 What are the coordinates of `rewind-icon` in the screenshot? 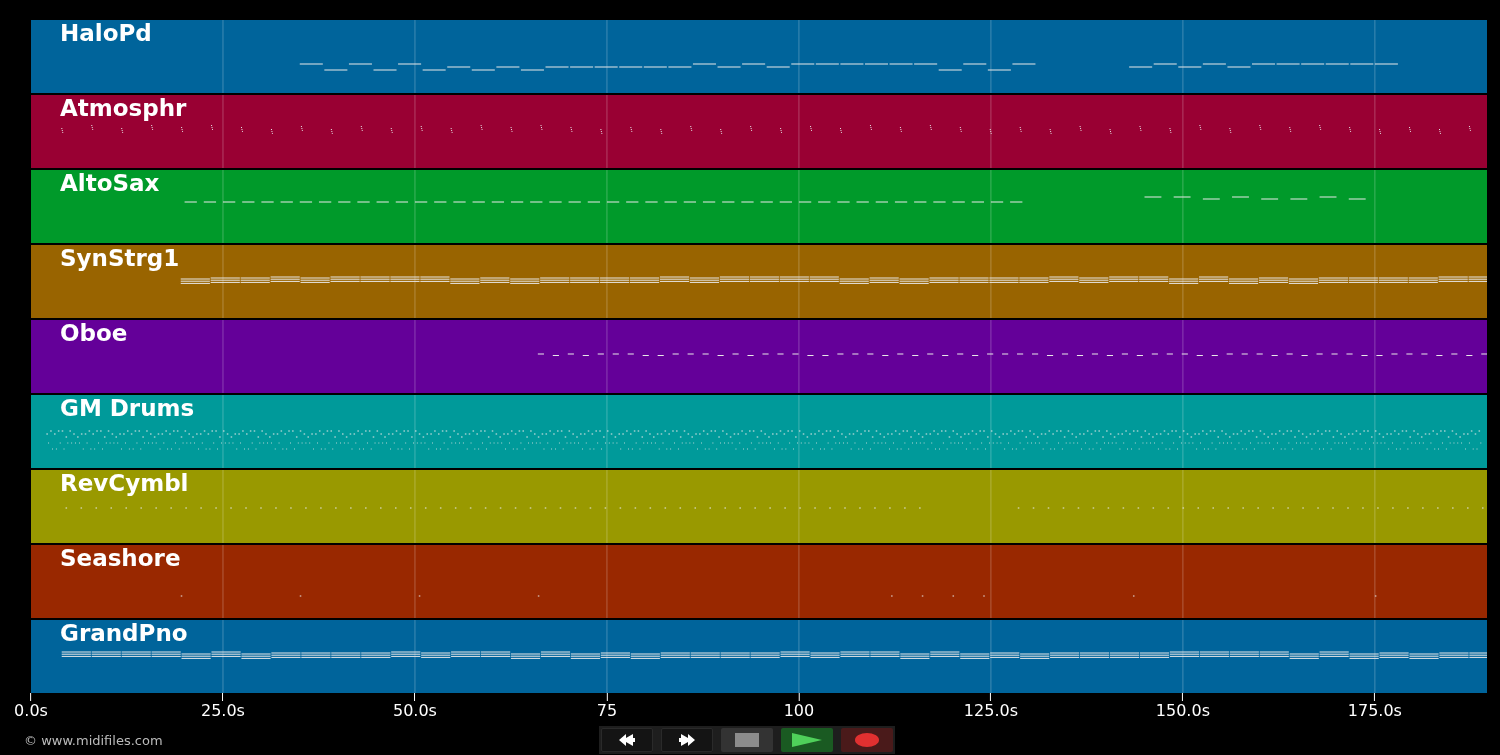 It's located at (627, 740).